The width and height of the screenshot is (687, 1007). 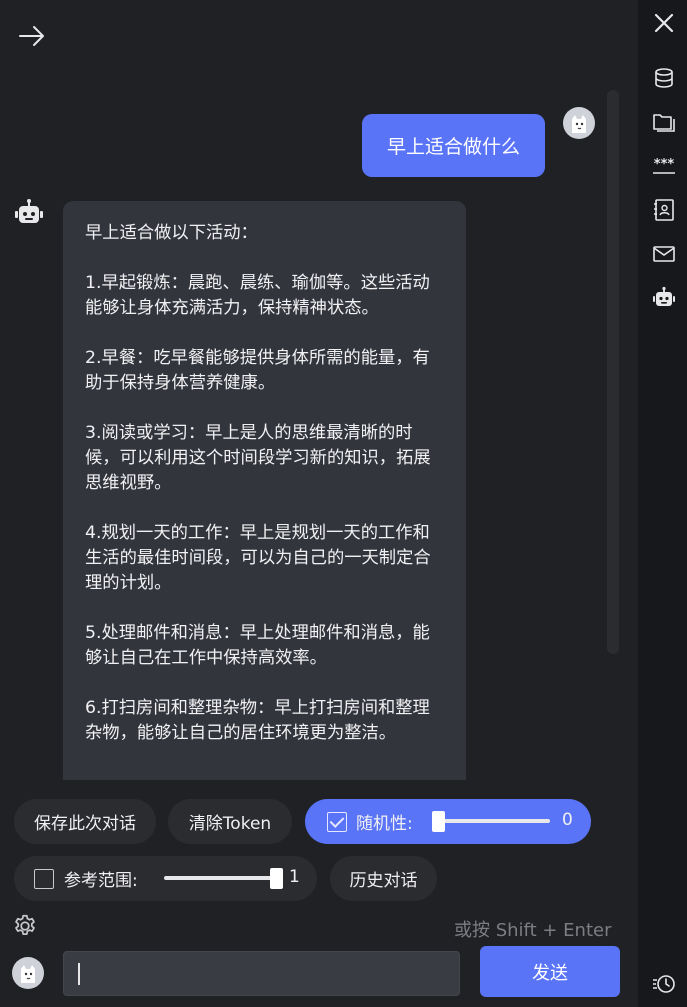 What do you see at coordinates (567, 820) in the screenshot?
I see `randomness-value: 0` at bounding box center [567, 820].